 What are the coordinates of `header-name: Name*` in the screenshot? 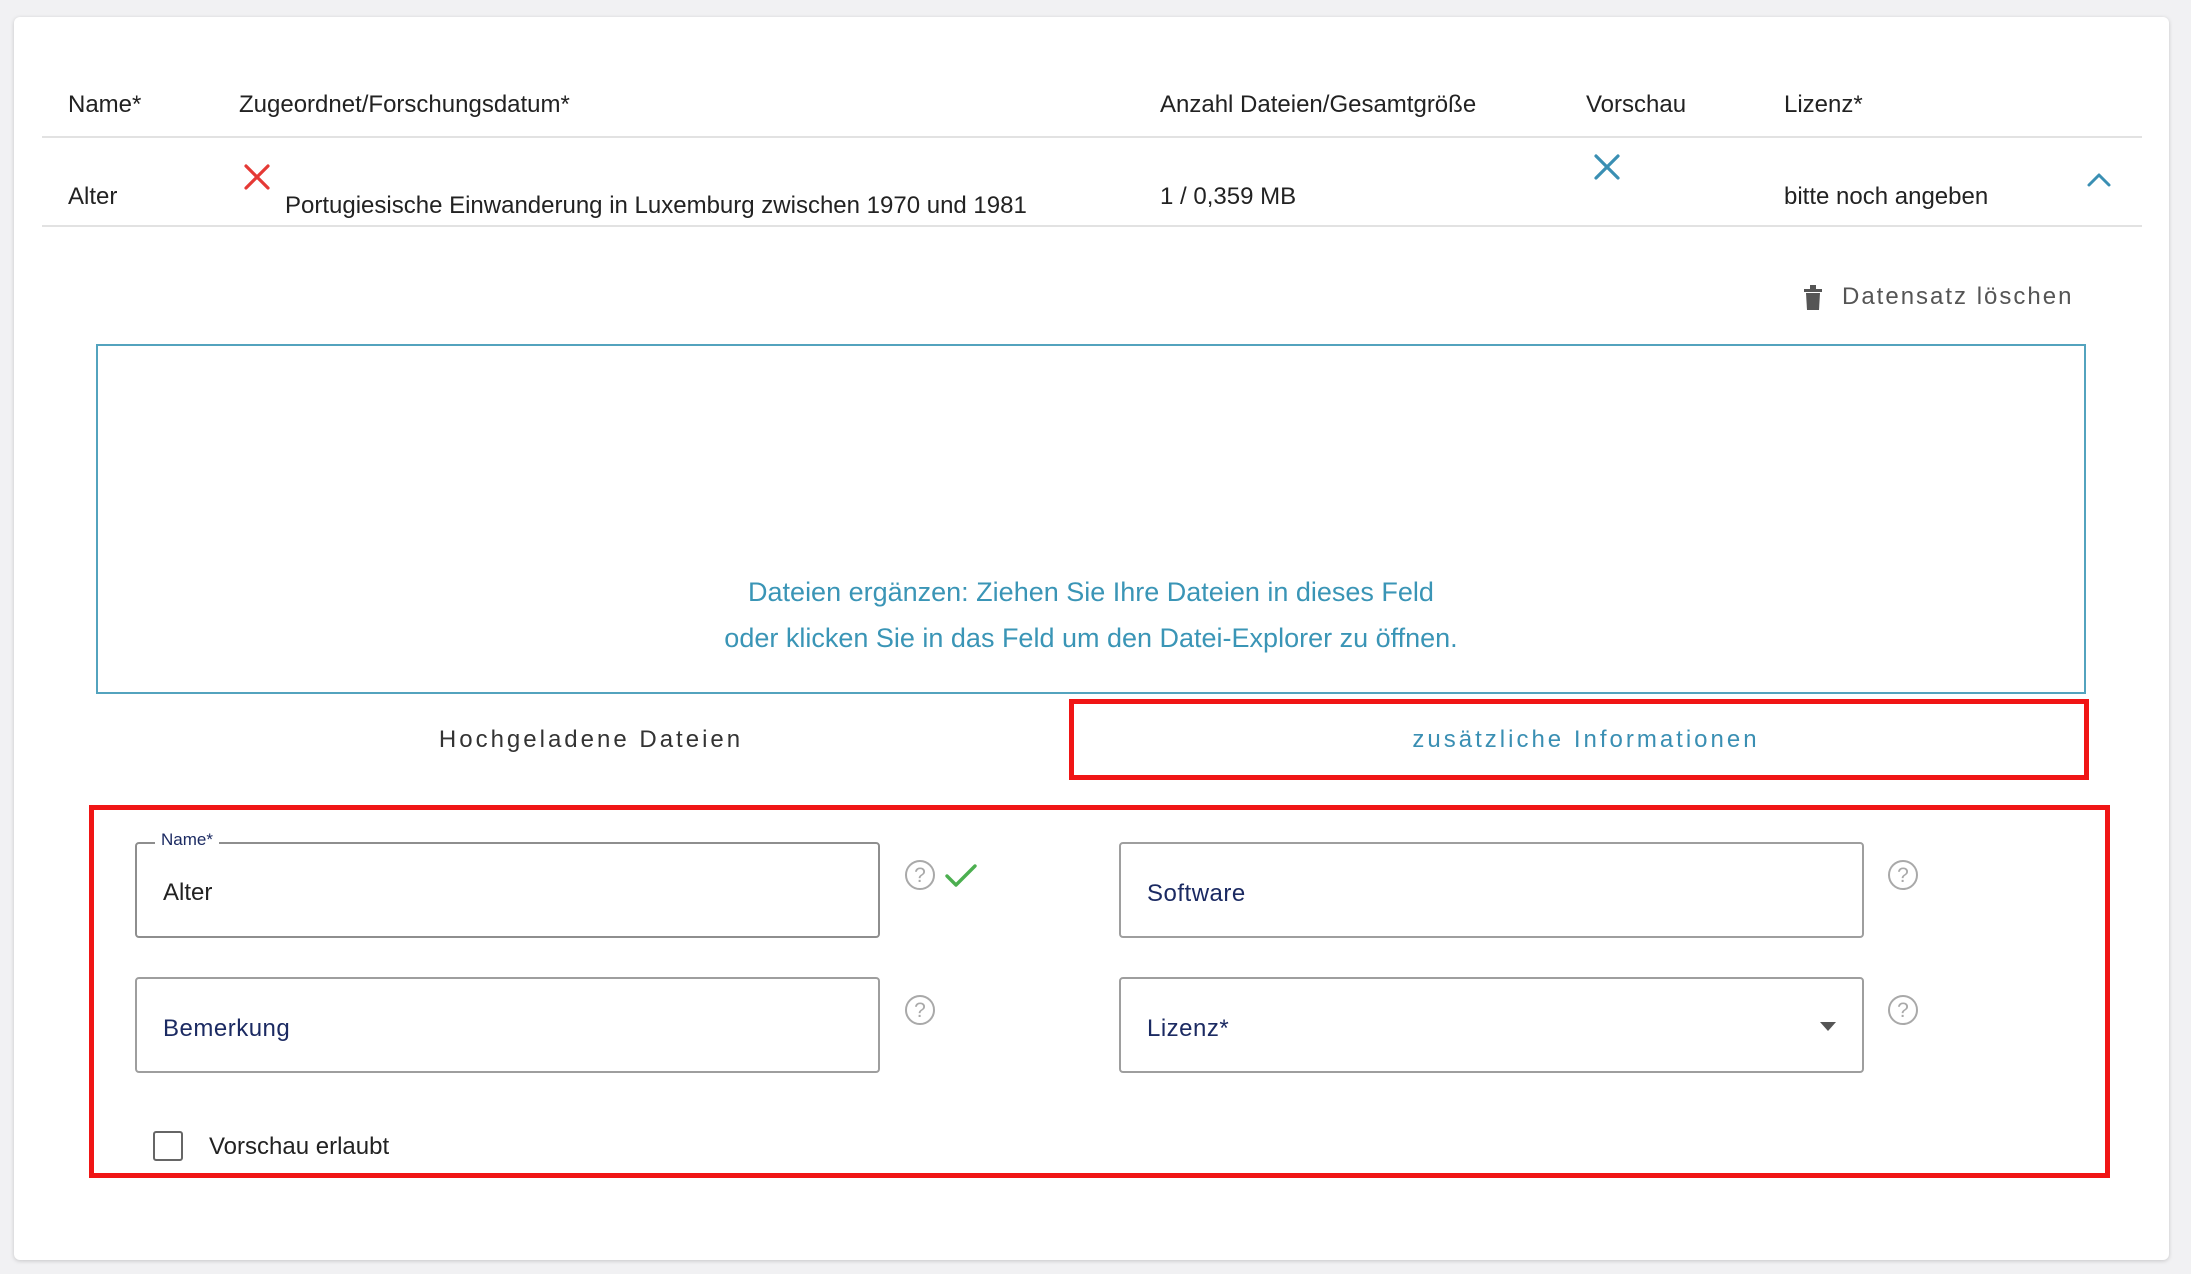 It's located at (105, 104).